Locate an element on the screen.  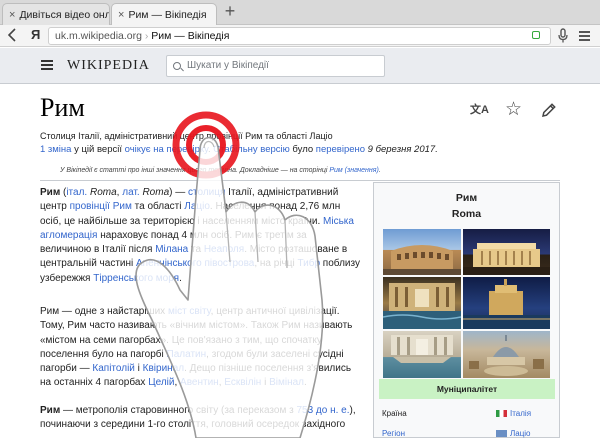
link: Лаціо is located at coordinates (197, 206).